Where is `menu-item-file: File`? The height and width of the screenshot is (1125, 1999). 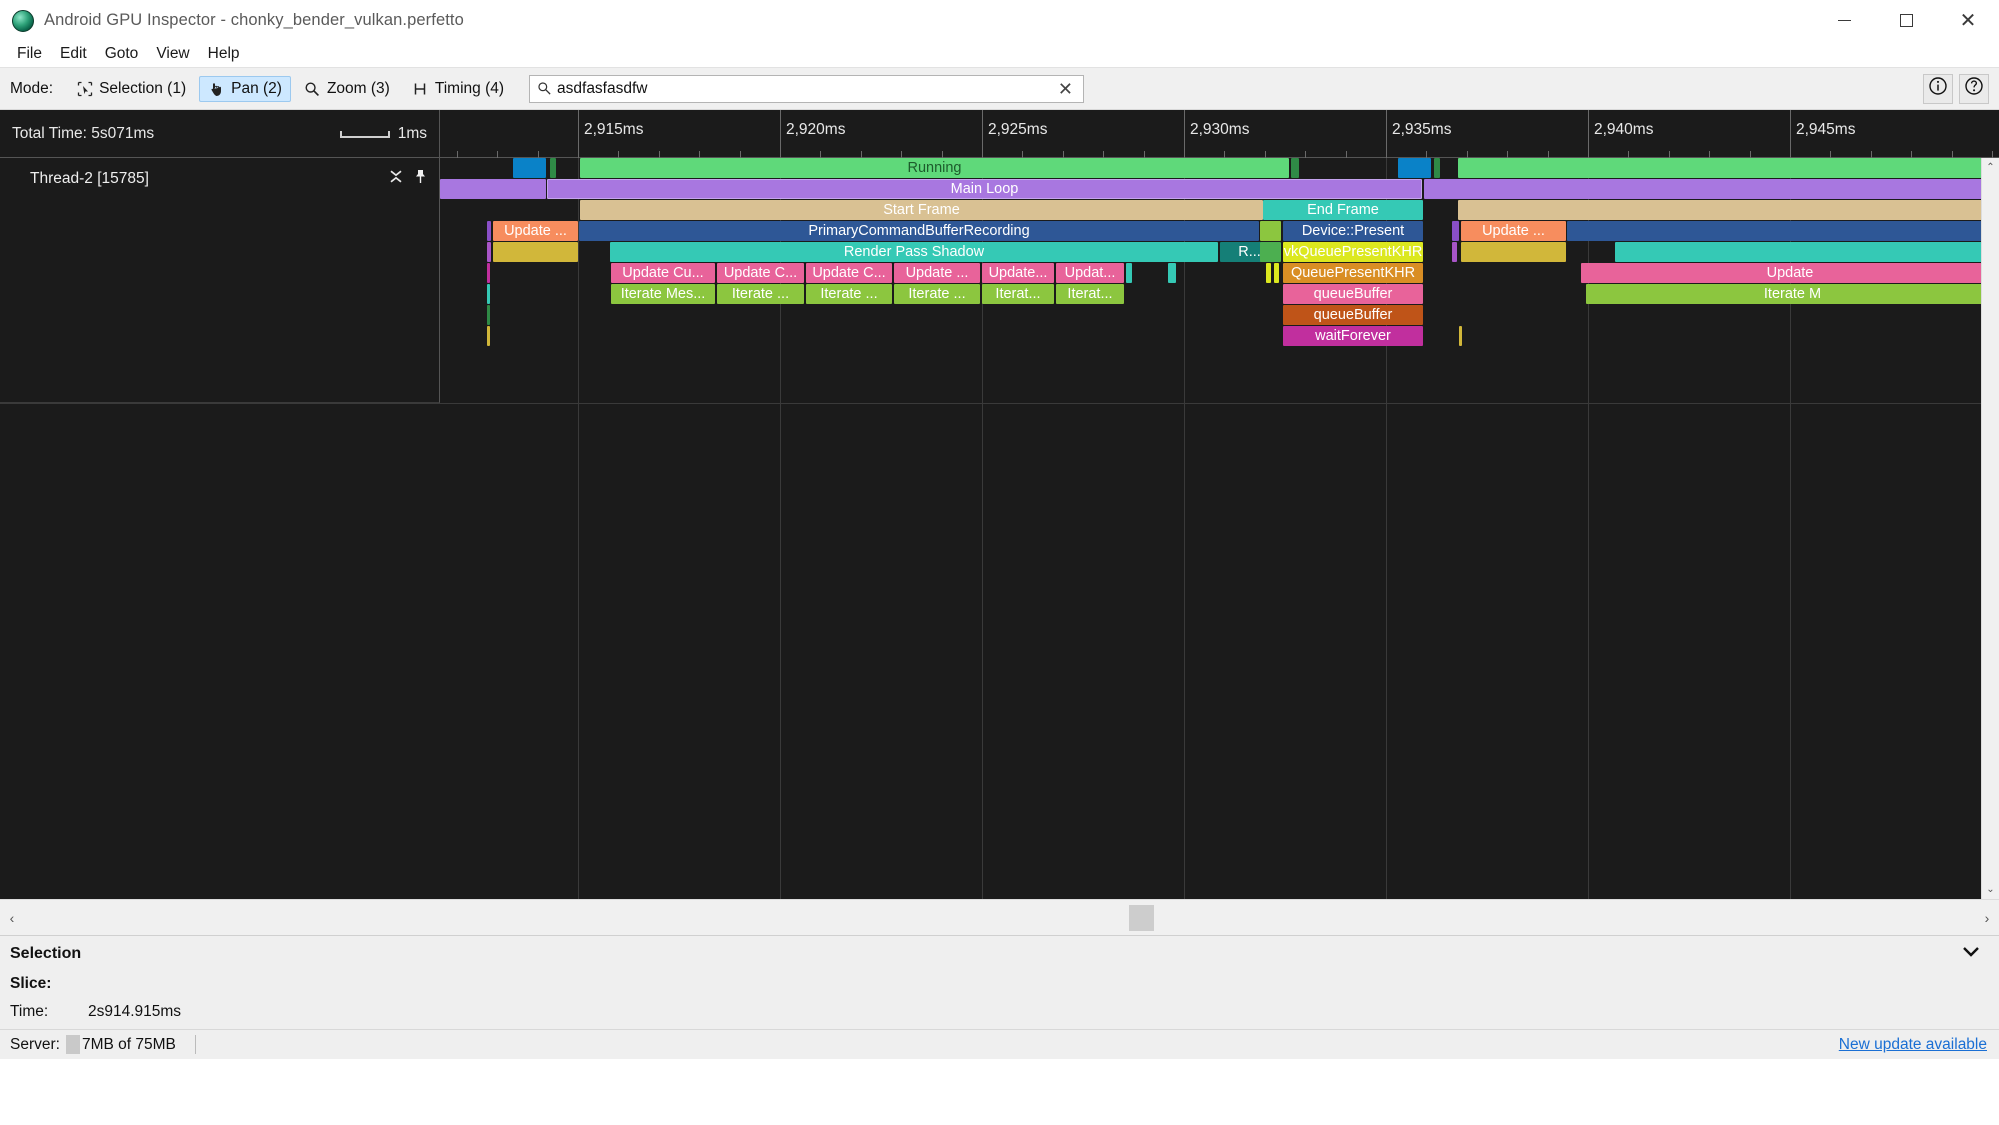
menu-item-file: File is located at coordinates (29, 54).